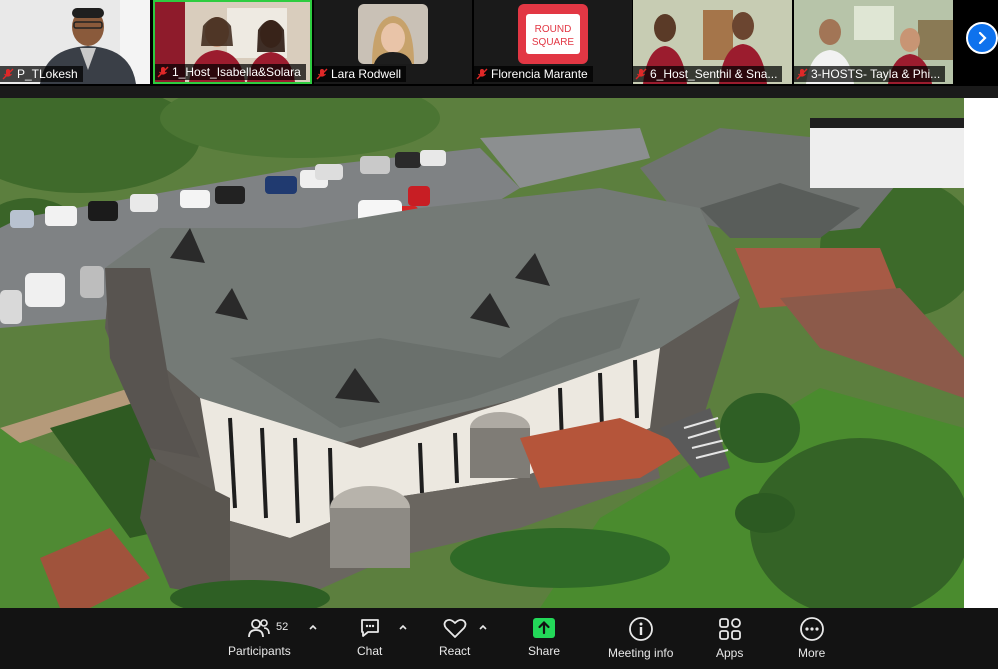 This screenshot has width=998, height=669. What do you see at coordinates (259, 651) in the screenshot?
I see `participants-label: Participants` at bounding box center [259, 651].